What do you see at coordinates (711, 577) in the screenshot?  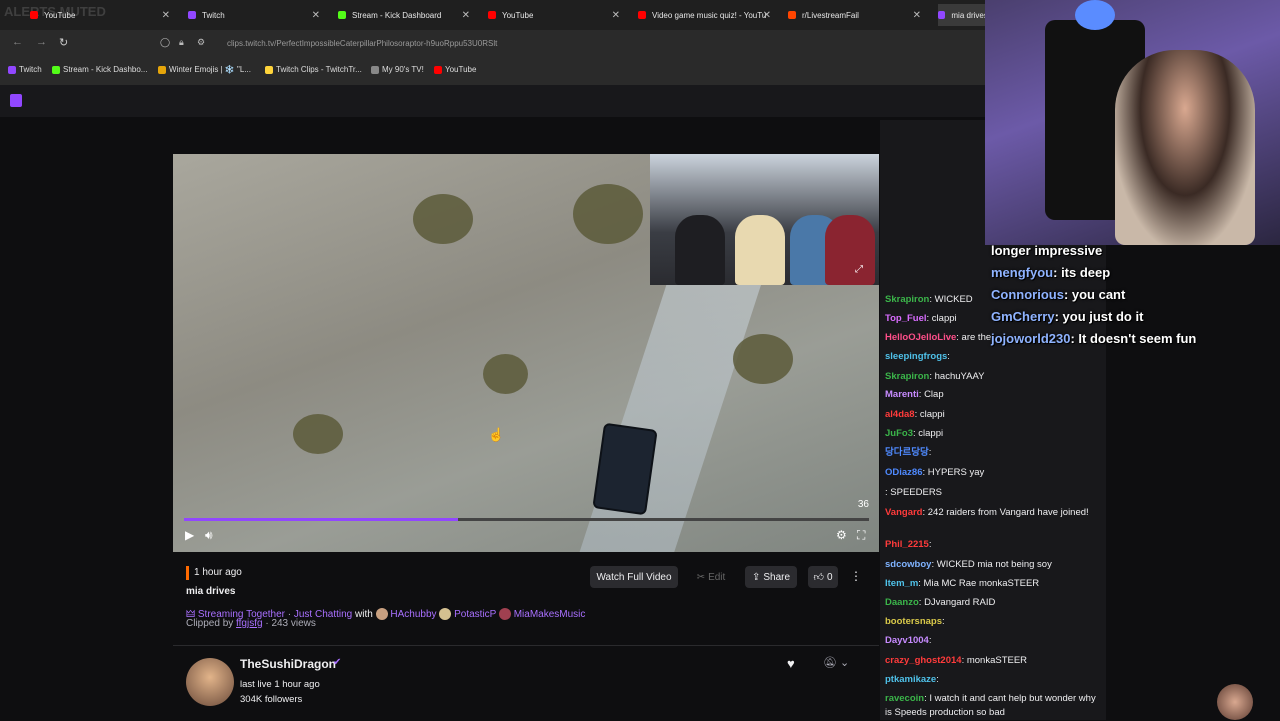 I see `edit-button: ✂ Edit` at bounding box center [711, 577].